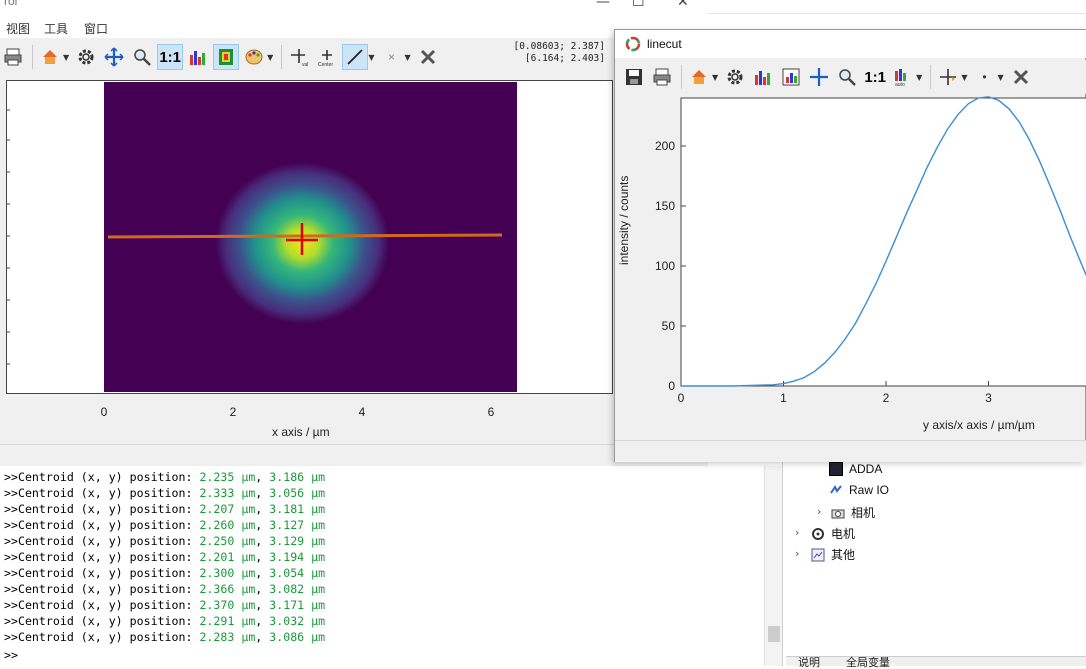 This screenshot has height=669, width=1086. What do you see at coordinates (638, 5) in the screenshot?
I see `maximize-icon: ☐` at bounding box center [638, 5].